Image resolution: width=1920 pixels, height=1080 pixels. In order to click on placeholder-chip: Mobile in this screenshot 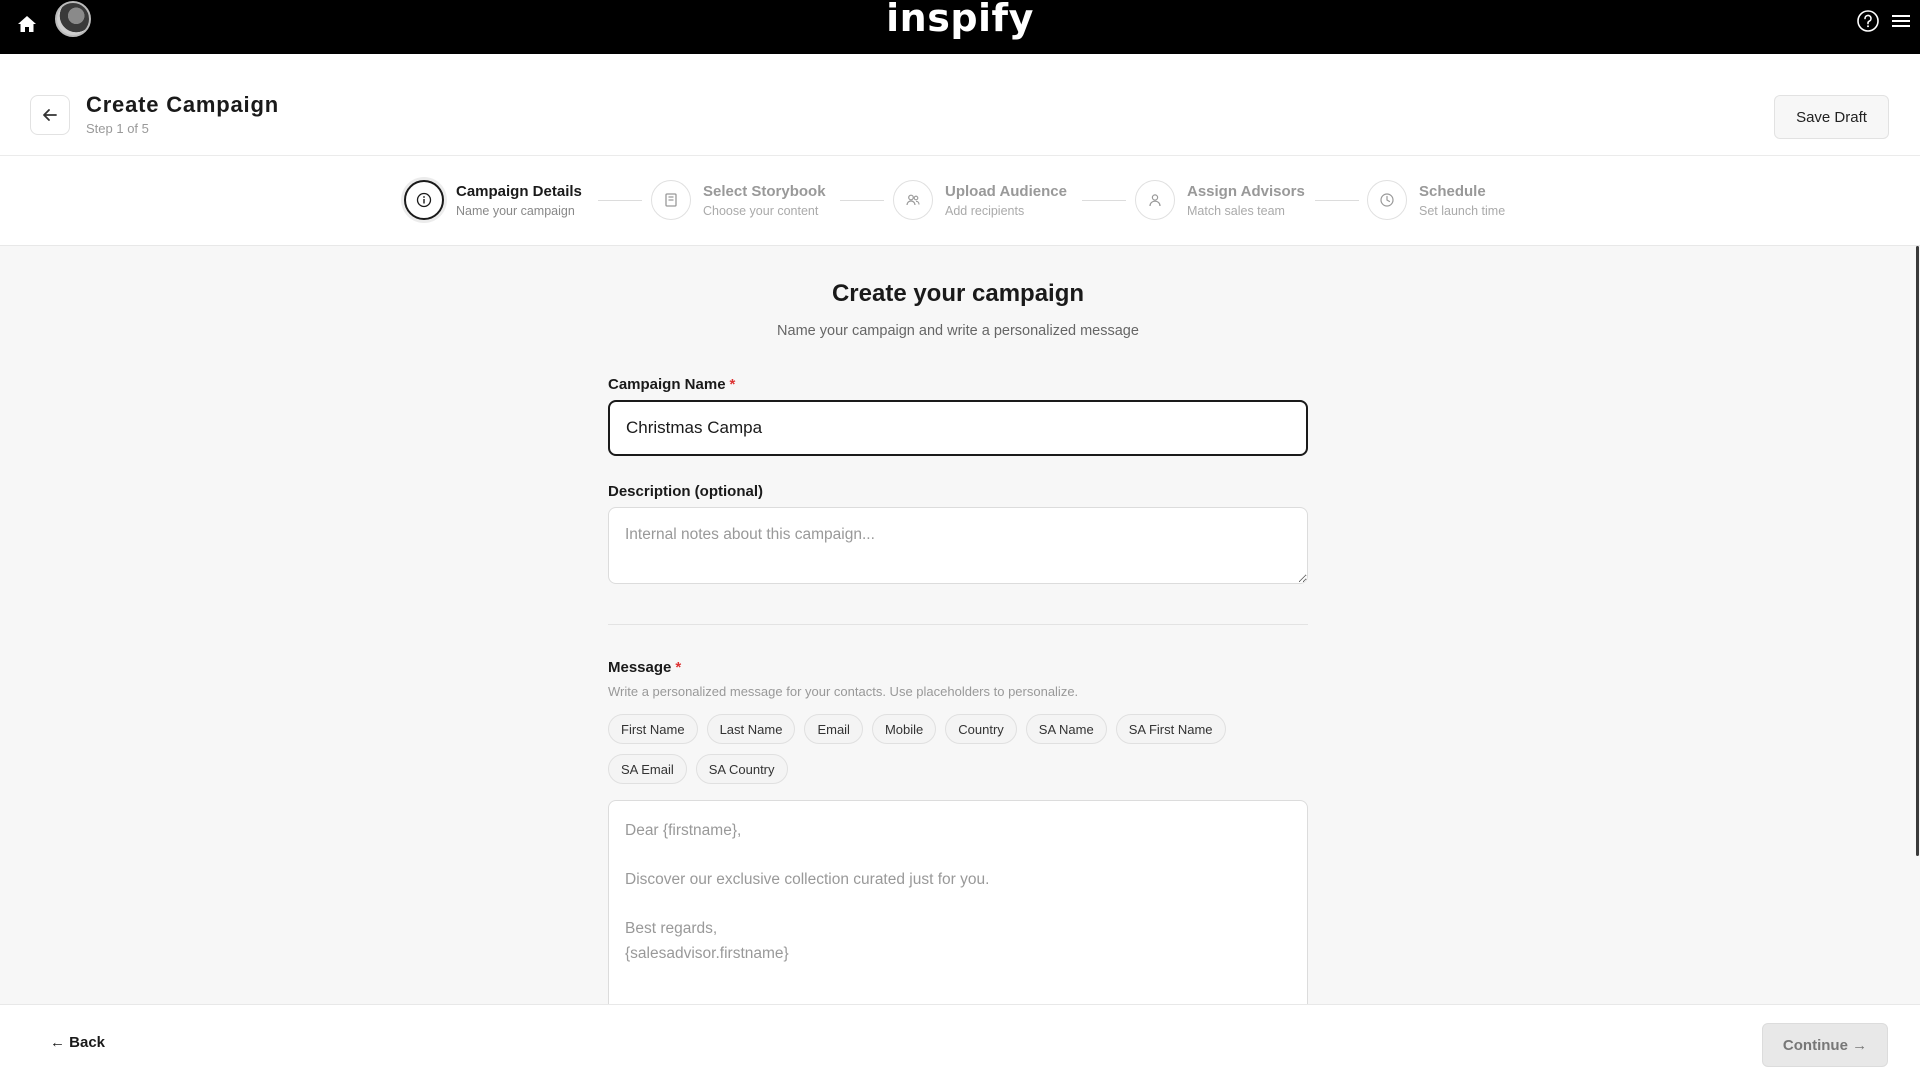, I will do `click(904, 729)`.